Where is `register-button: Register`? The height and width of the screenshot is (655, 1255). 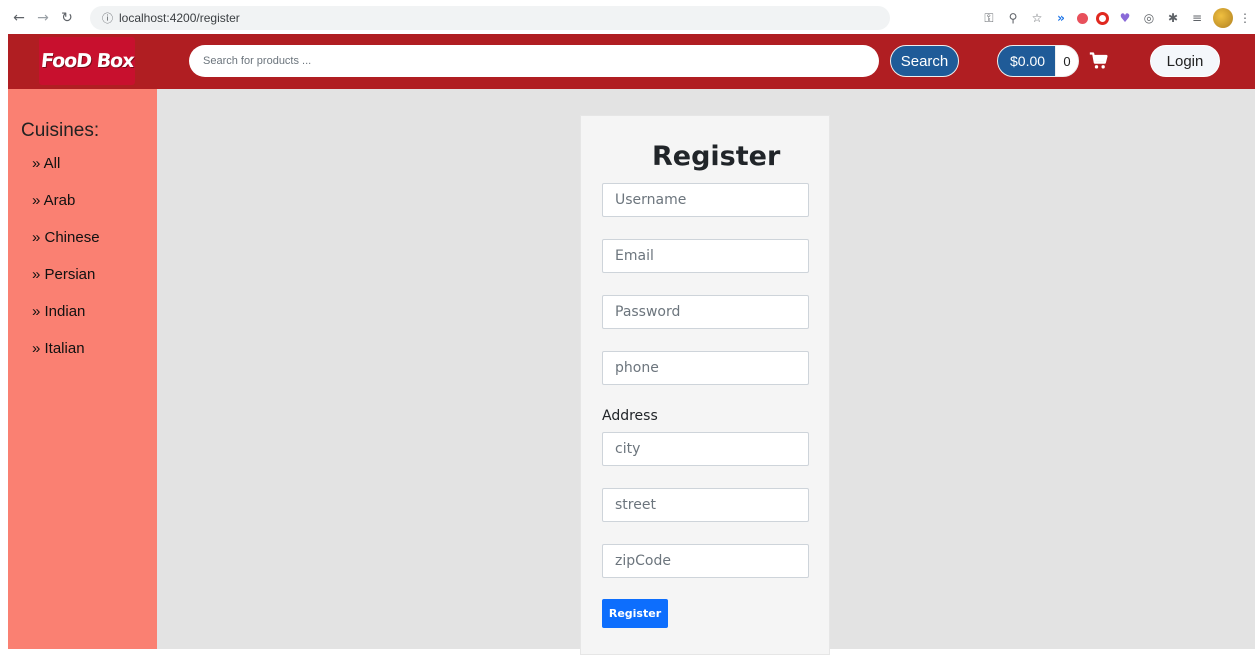
register-button: Register is located at coordinates (635, 613).